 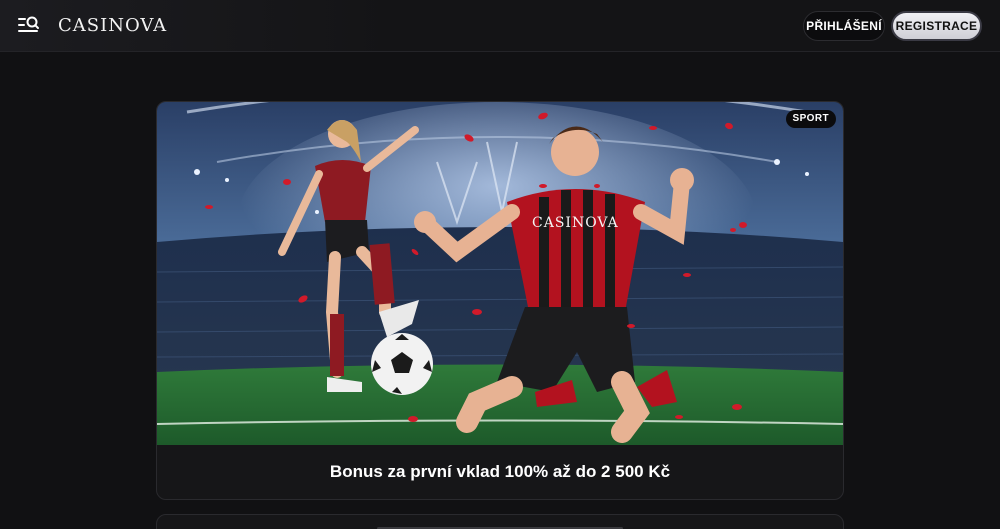 What do you see at coordinates (810, 119) in the screenshot?
I see `sport-badge: SPORT` at bounding box center [810, 119].